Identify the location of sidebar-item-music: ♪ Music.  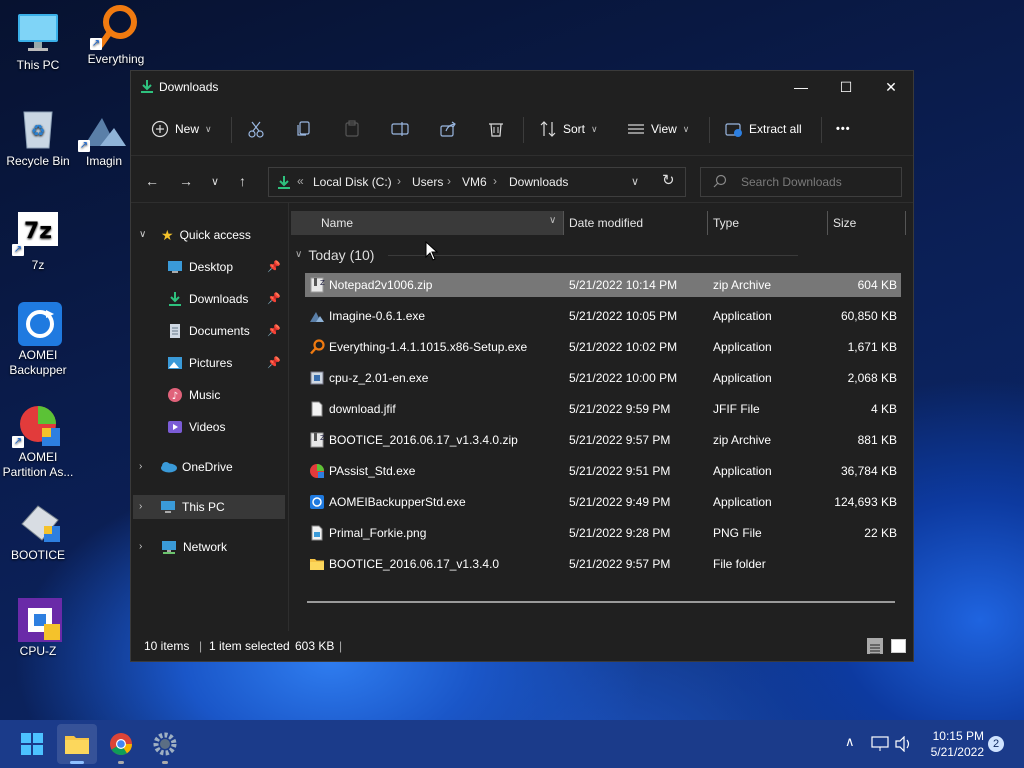
(226, 395).